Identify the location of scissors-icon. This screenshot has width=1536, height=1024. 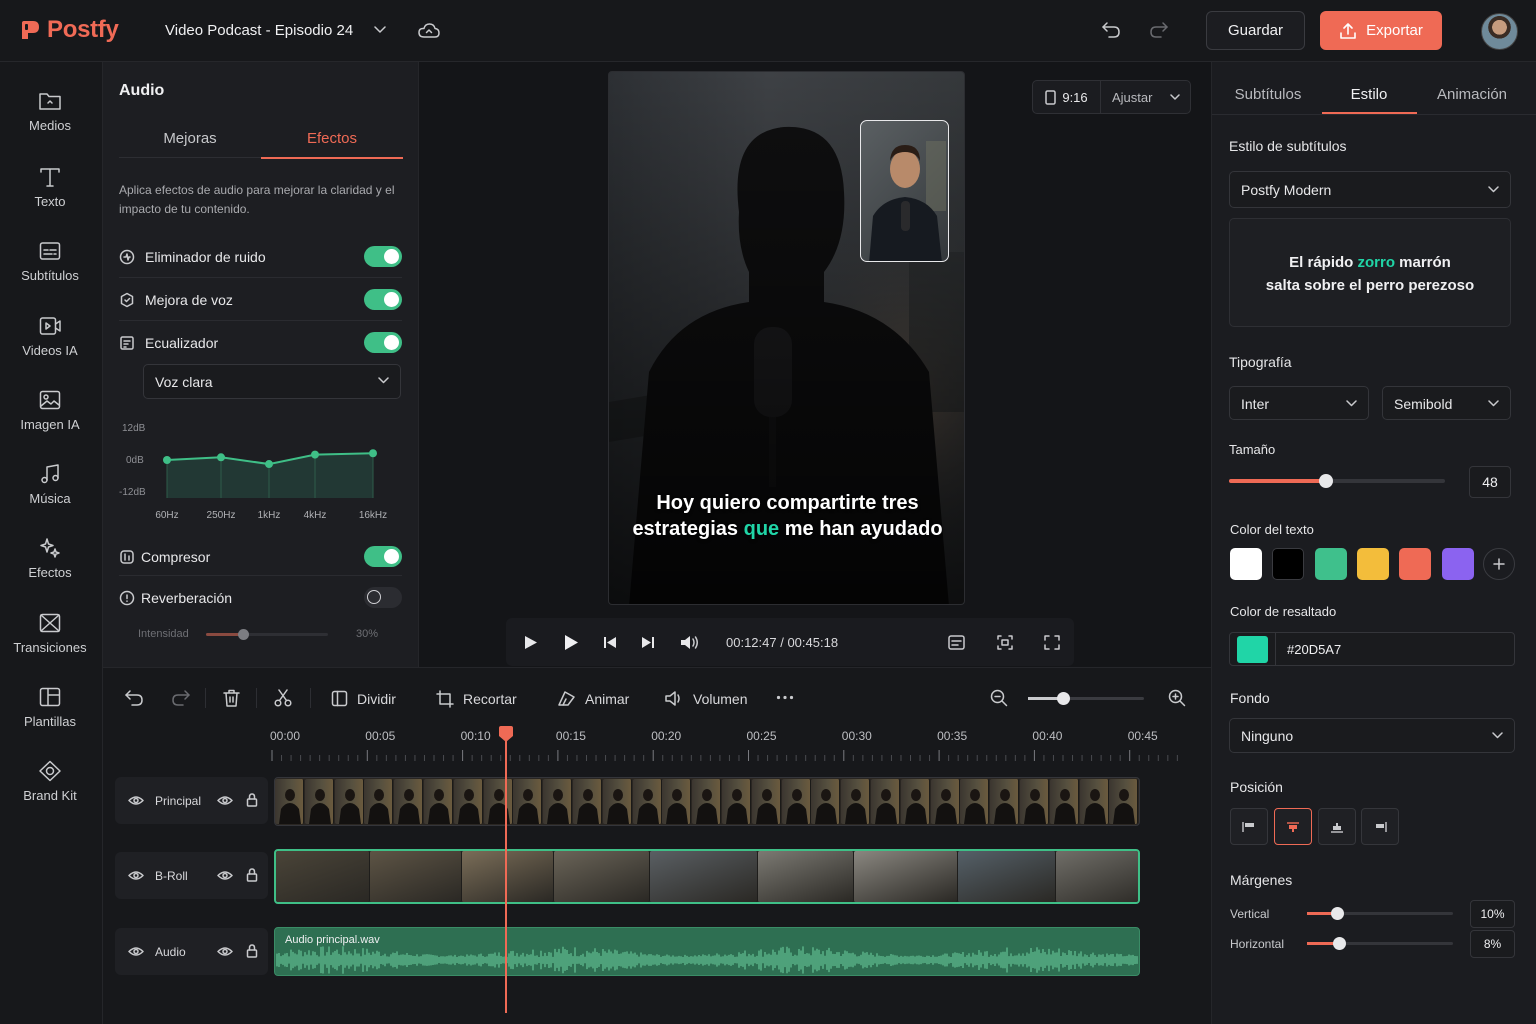
(283, 698).